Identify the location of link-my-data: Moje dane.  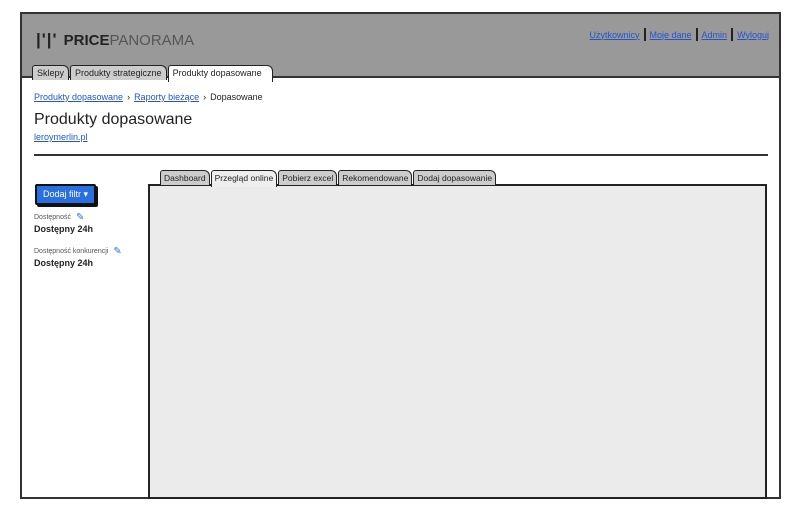
(671, 35).